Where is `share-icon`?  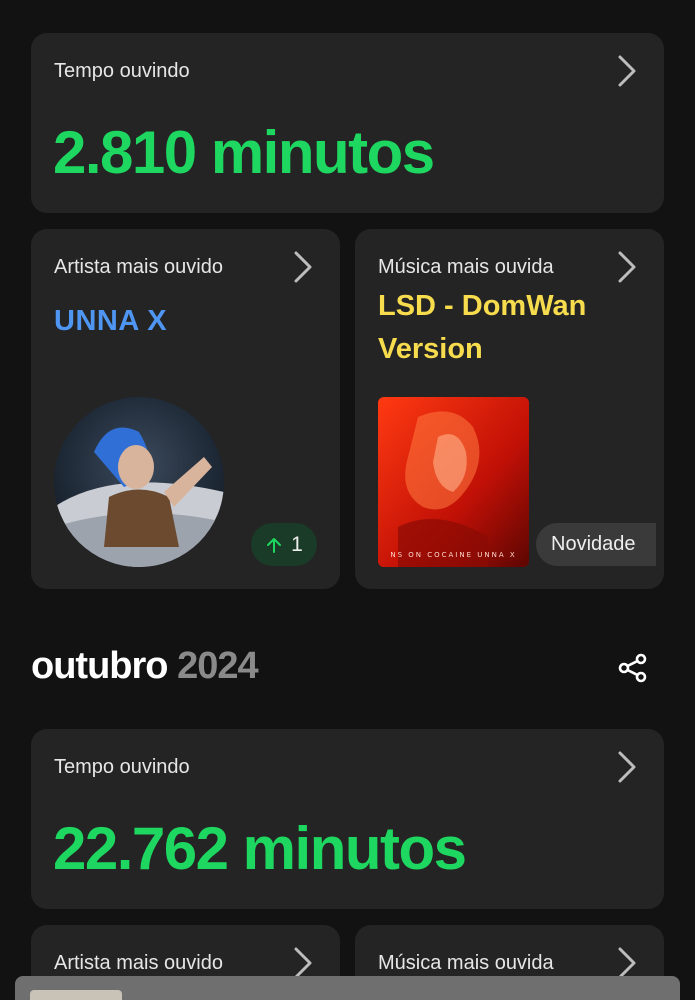
share-icon is located at coordinates (632, 668).